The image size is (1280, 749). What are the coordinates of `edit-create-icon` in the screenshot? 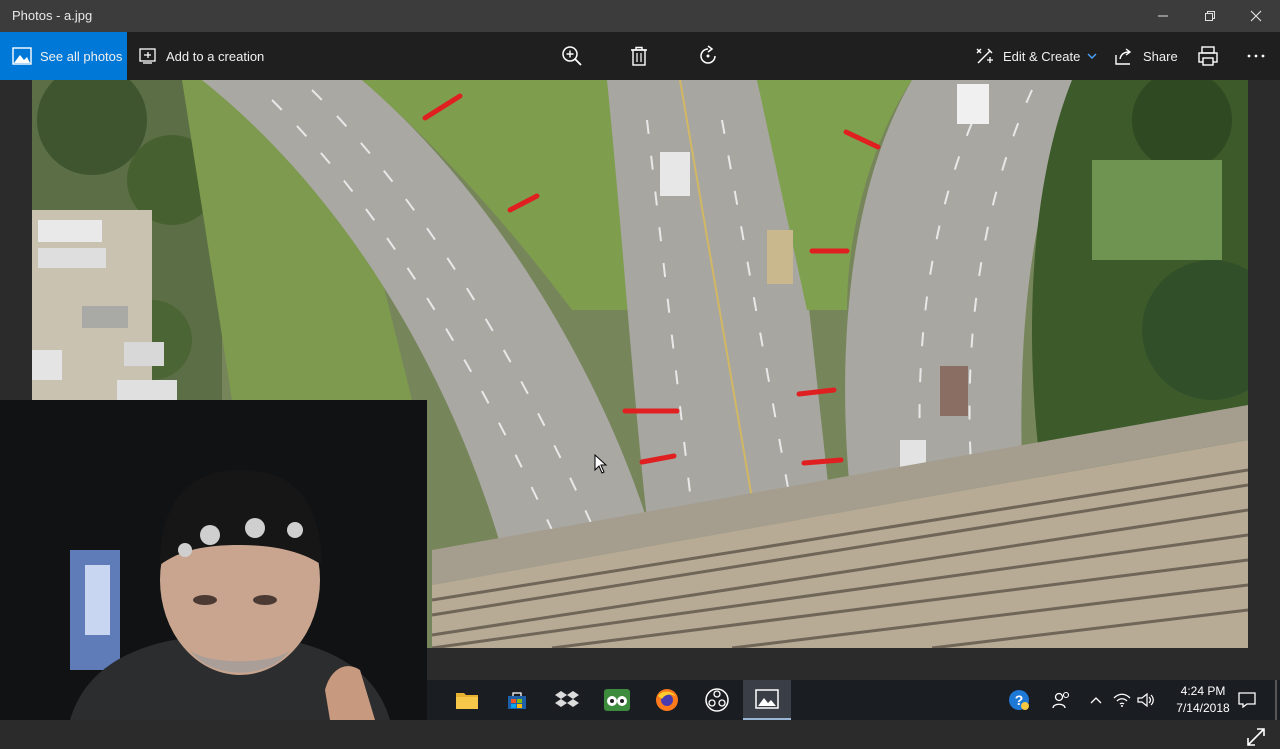 It's located at (984, 56).